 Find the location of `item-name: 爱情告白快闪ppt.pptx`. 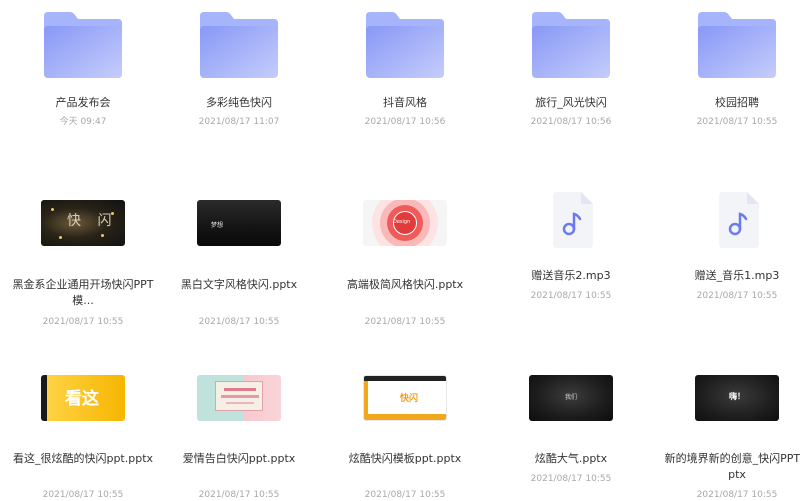

item-name: 爱情告白快闪ppt.pptx is located at coordinates (239, 458).